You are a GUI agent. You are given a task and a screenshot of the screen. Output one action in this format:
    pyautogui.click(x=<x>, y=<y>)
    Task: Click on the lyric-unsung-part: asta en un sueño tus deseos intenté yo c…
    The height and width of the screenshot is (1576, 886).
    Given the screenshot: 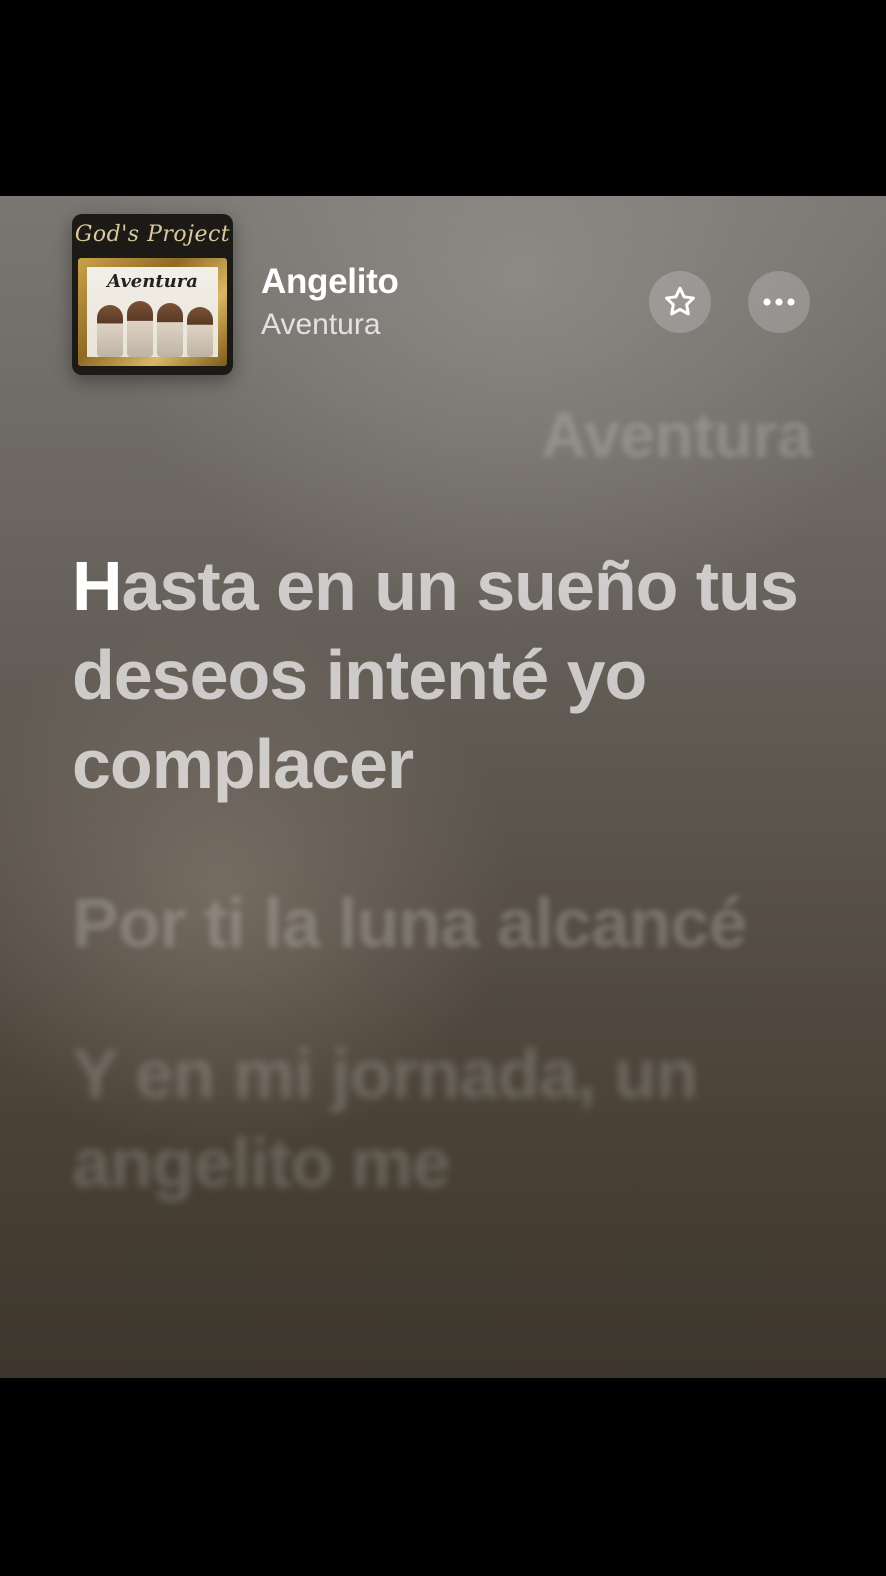 What is the action you would take?
    pyautogui.click(x=435, y=675)
    